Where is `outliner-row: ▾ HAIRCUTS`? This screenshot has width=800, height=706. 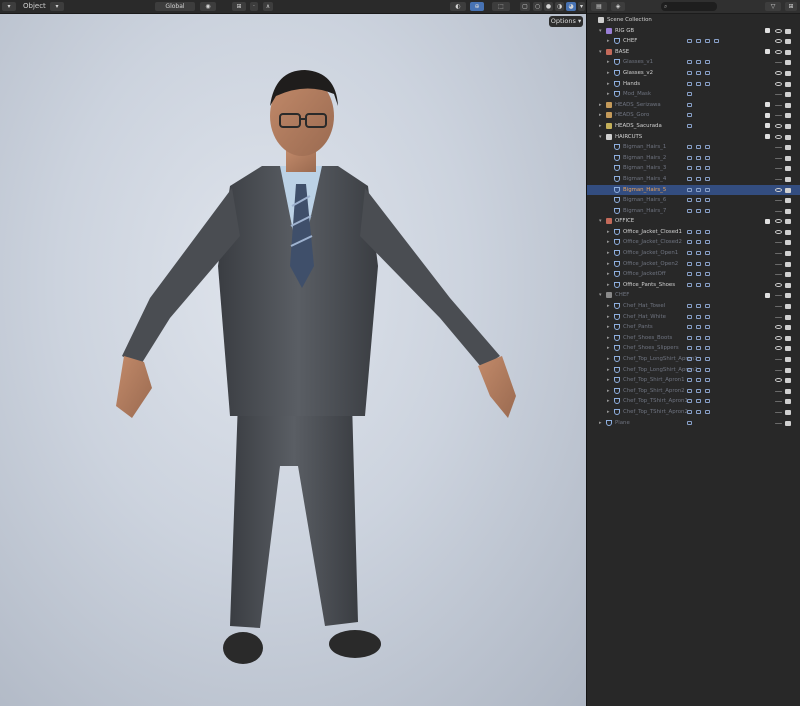
outliner-row: ▾ HAIRCUTS is located at coordinates (693, 137).